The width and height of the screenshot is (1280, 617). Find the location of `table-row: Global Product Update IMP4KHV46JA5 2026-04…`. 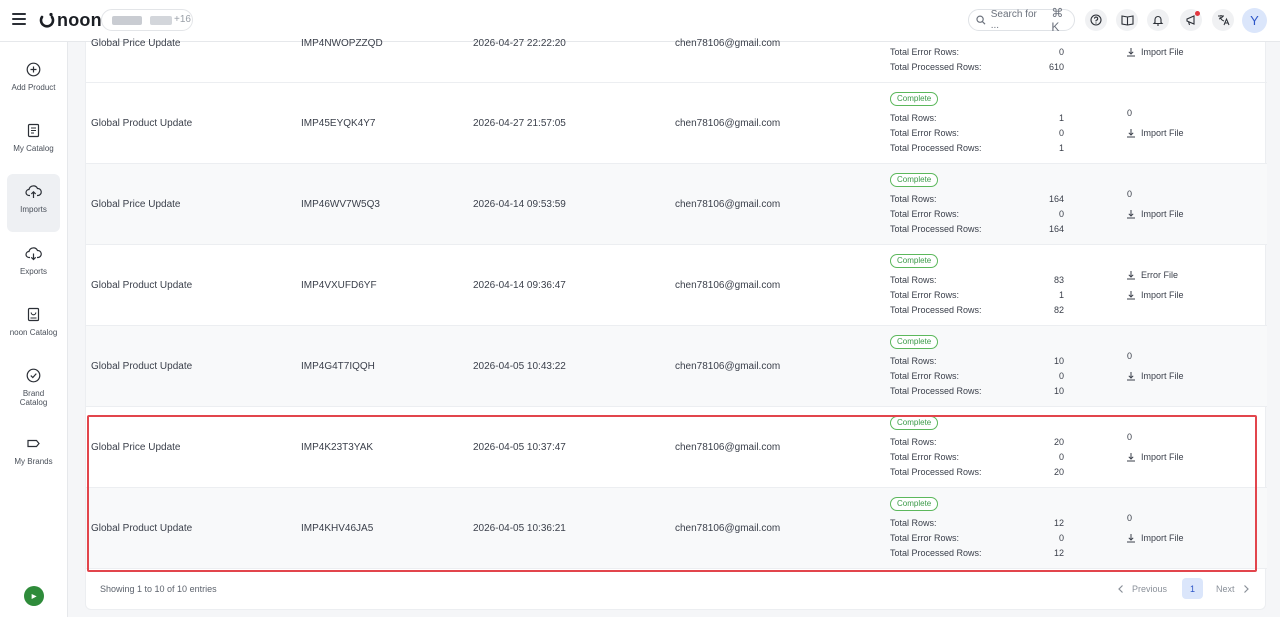

table-row: Global Product Update IMP4KHV46JA5 2026-04… is located at coordinates (676, 528).